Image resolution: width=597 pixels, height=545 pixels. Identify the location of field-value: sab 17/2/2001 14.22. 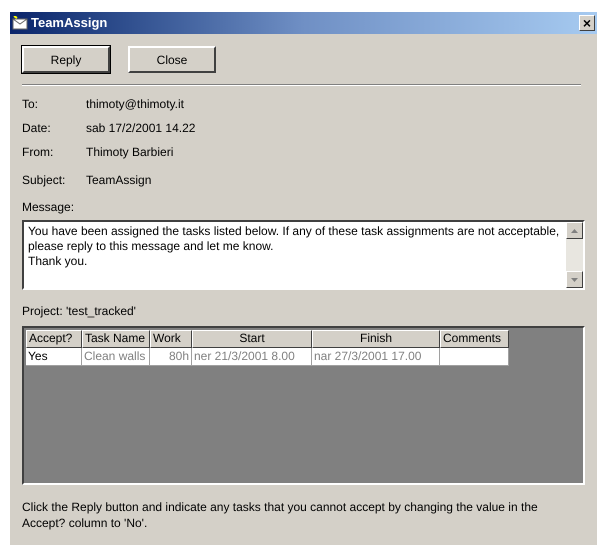
(141, 128).